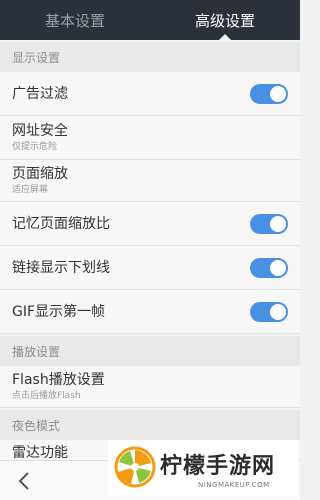 This screenshot has height=500, width=320. I want to click on setting-ad-filter: 广告过滤, so click(150, 94).